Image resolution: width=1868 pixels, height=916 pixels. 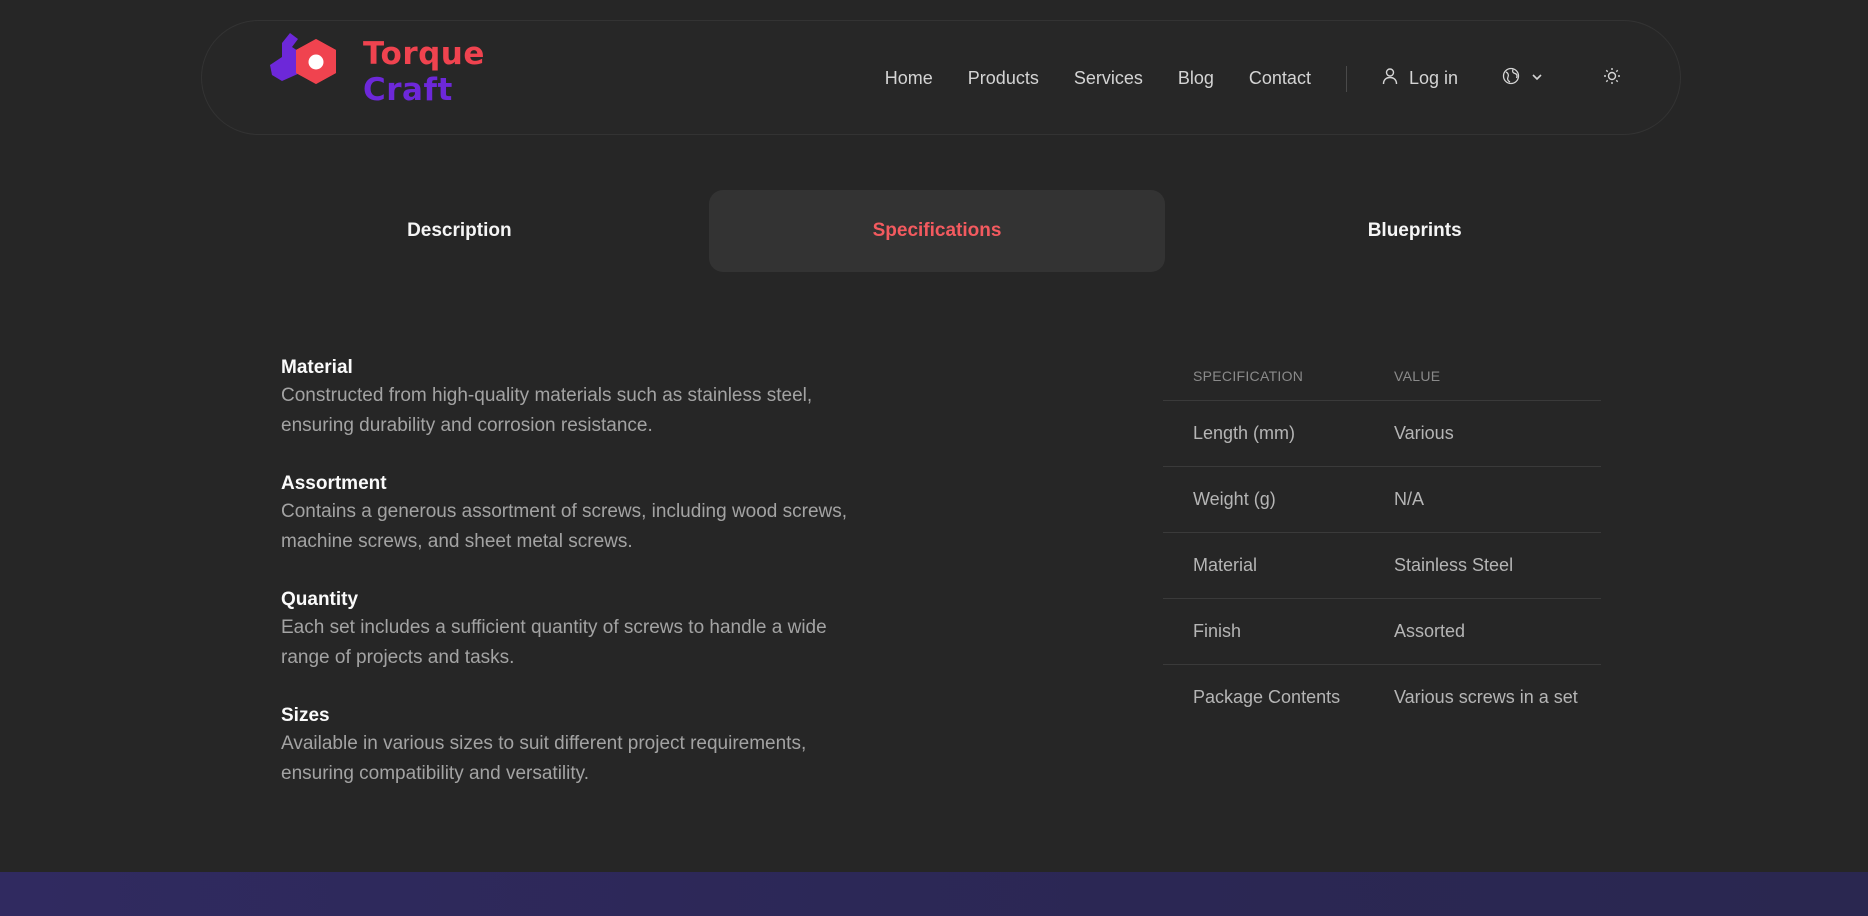 What do you see at coordinates (1267, 696) in the screenshot?
I see `spec-name: Package Contents` at bounding box center [1267, 696].